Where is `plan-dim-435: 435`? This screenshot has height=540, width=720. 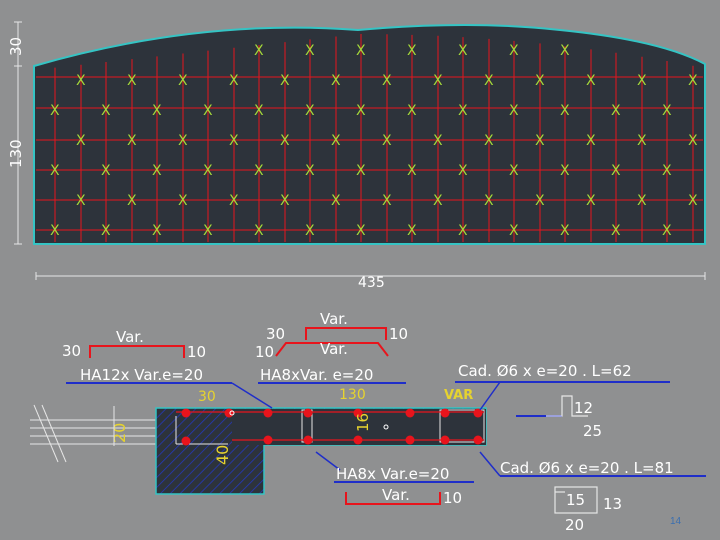 plan-dim-435: 435 is located at coordinates (371, 283).